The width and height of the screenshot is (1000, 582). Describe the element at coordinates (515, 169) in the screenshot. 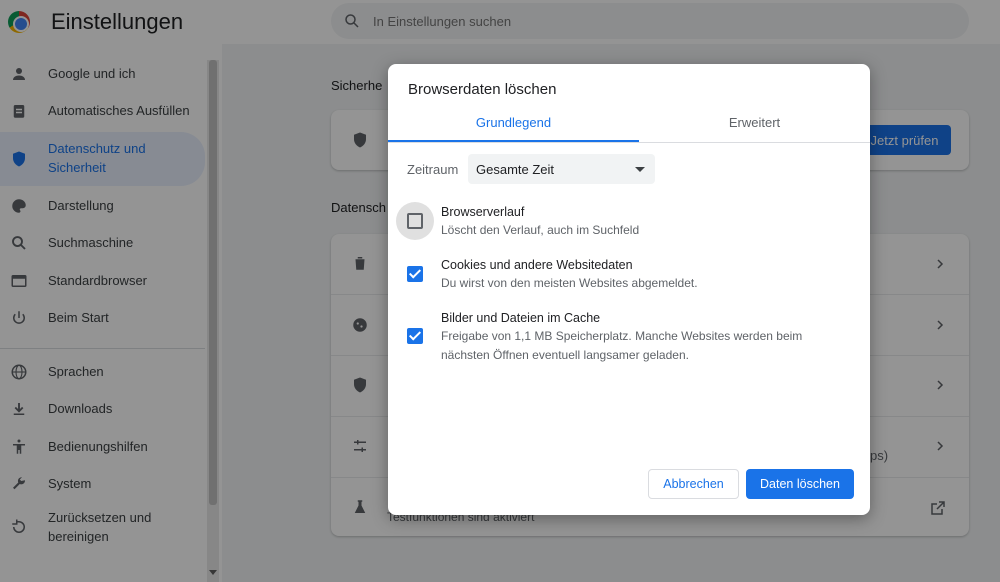

I see `time-range-value: Gesamte Zeit` at that location.